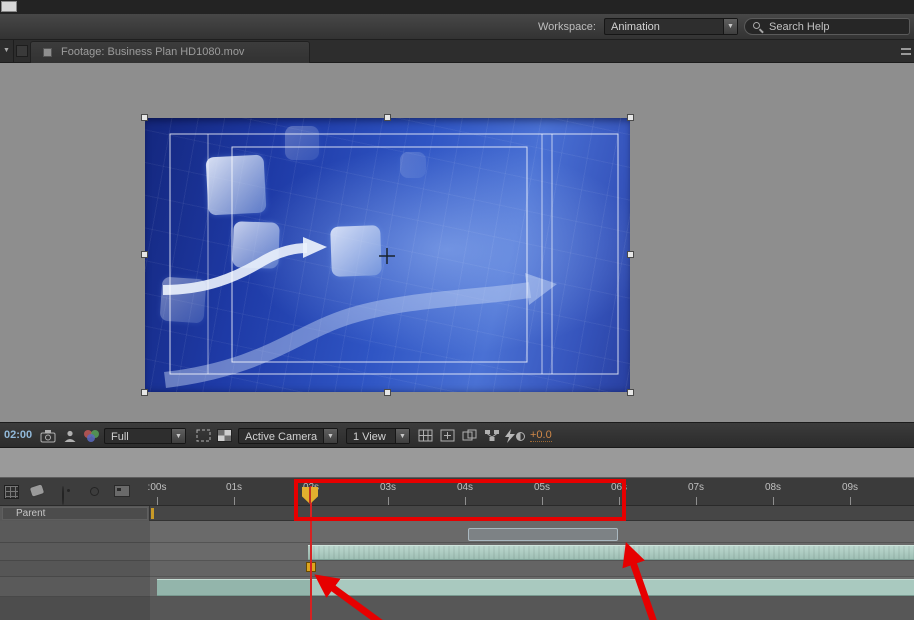 Image resolution: width=914 pixels, height=620 pixels. I want to click on show-channel-rgb-icon, so click(92, 435).